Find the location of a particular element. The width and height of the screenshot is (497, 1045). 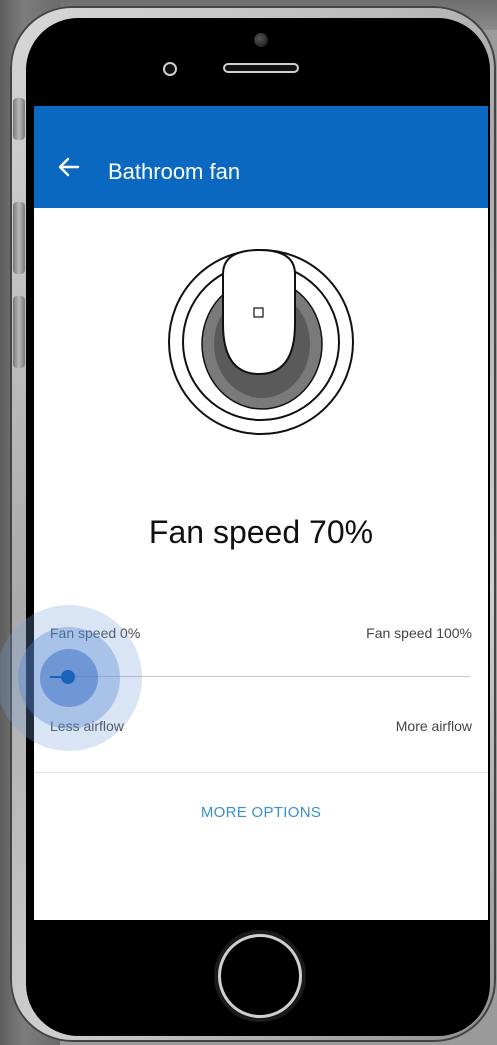

arrow-left-icon is located at coordinates (69, 167).